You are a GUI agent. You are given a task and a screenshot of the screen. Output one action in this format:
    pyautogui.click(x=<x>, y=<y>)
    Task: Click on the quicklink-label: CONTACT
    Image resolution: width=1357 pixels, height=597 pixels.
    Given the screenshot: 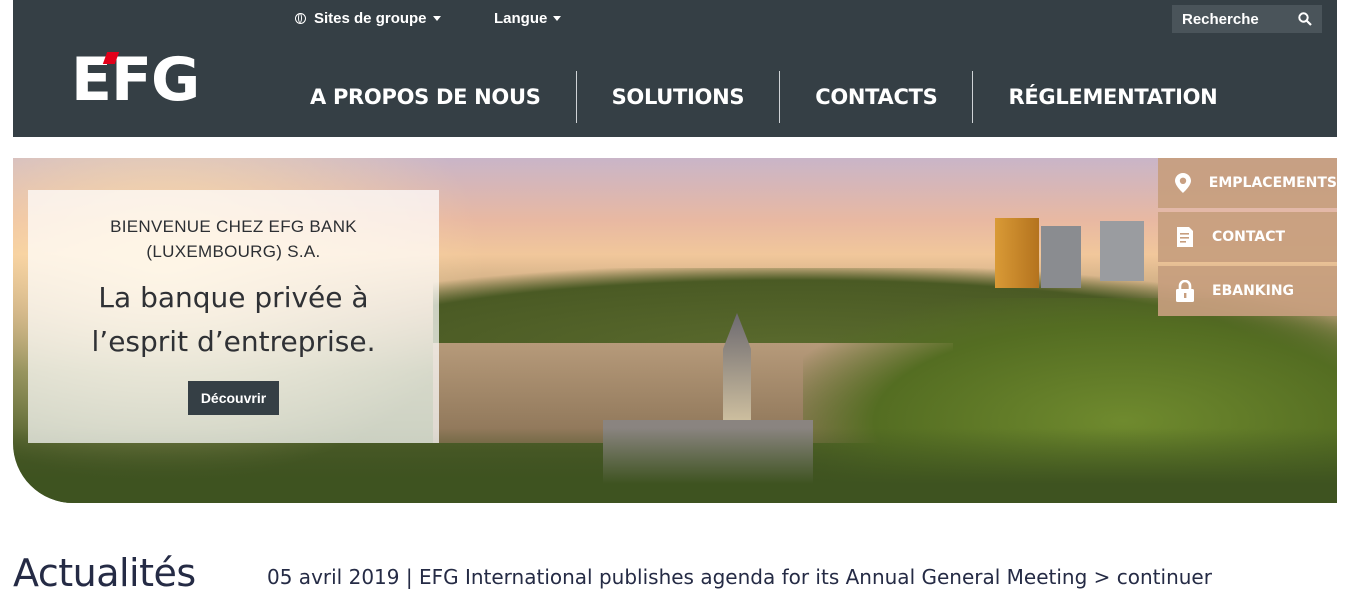 What is the action you would take?
    pyautogui.click(x=1249, y=237)
    